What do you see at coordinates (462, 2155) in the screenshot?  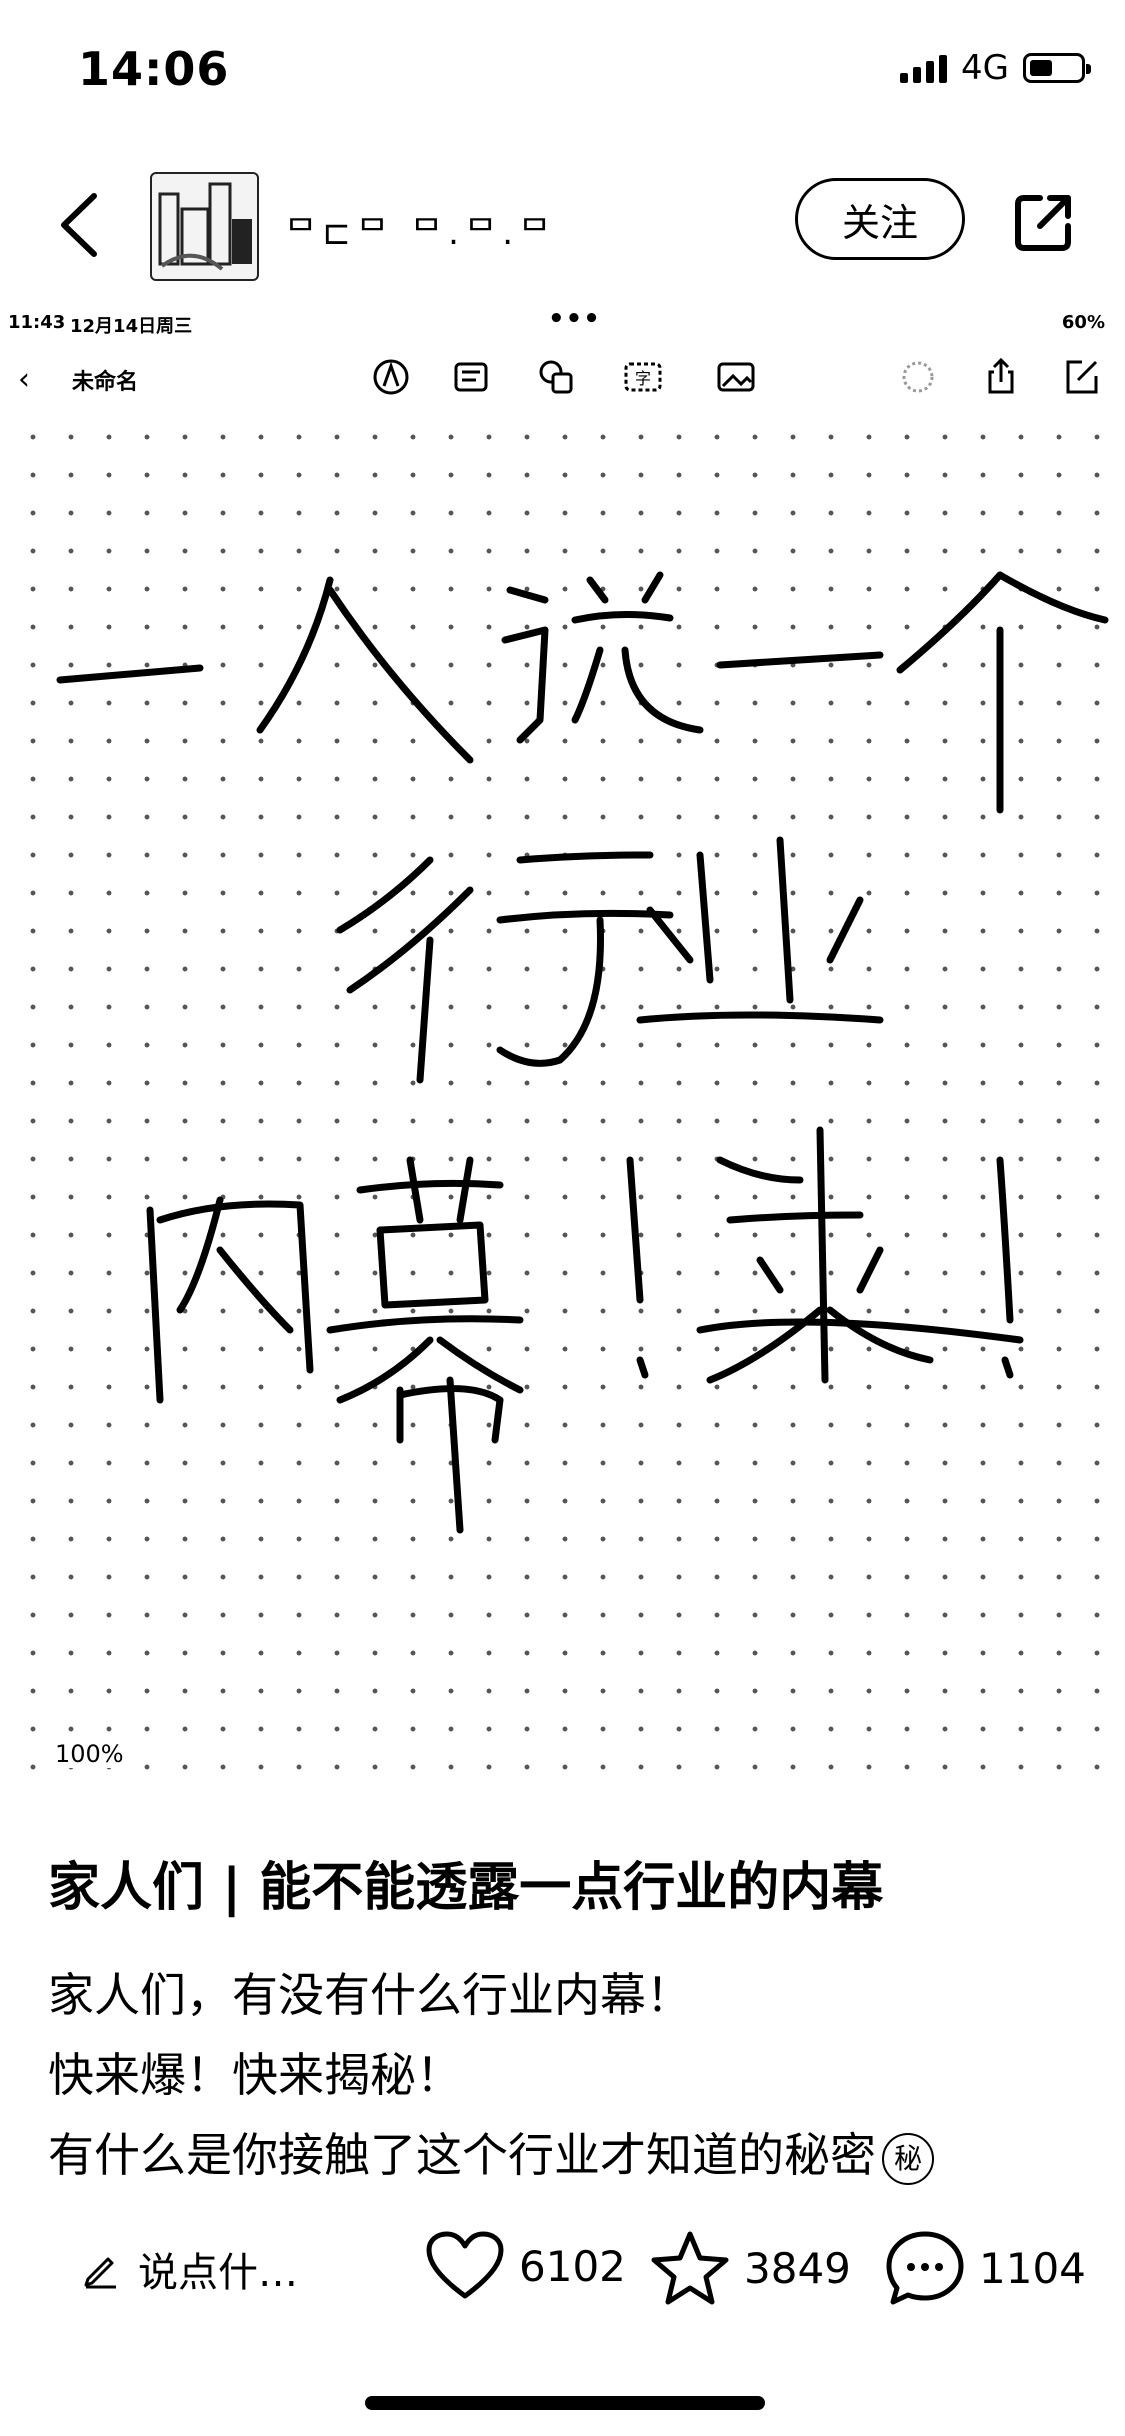 I see `post-line-3-text: 有什么是你接触了这个行业才知道的秘密` at bounding box center [462, 2155].